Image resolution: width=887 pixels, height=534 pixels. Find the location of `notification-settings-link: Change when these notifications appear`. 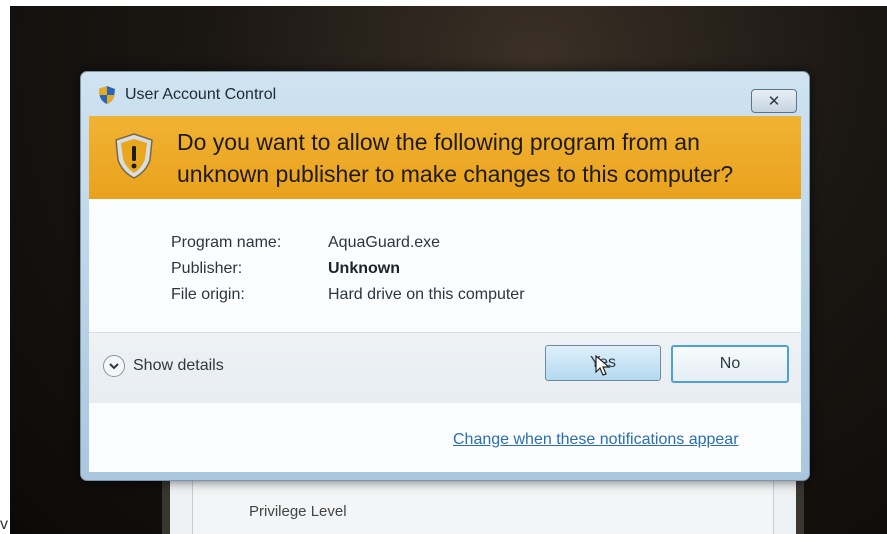

notification-settings-link: Change when these notifications appear is located at coordinates (596, 440).